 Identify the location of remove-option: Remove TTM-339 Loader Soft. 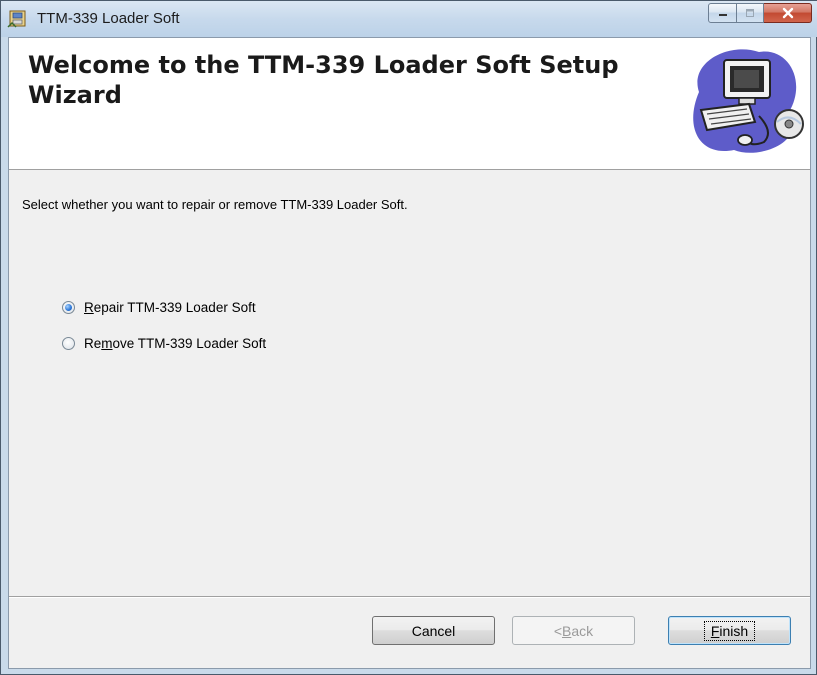
(164, 343).